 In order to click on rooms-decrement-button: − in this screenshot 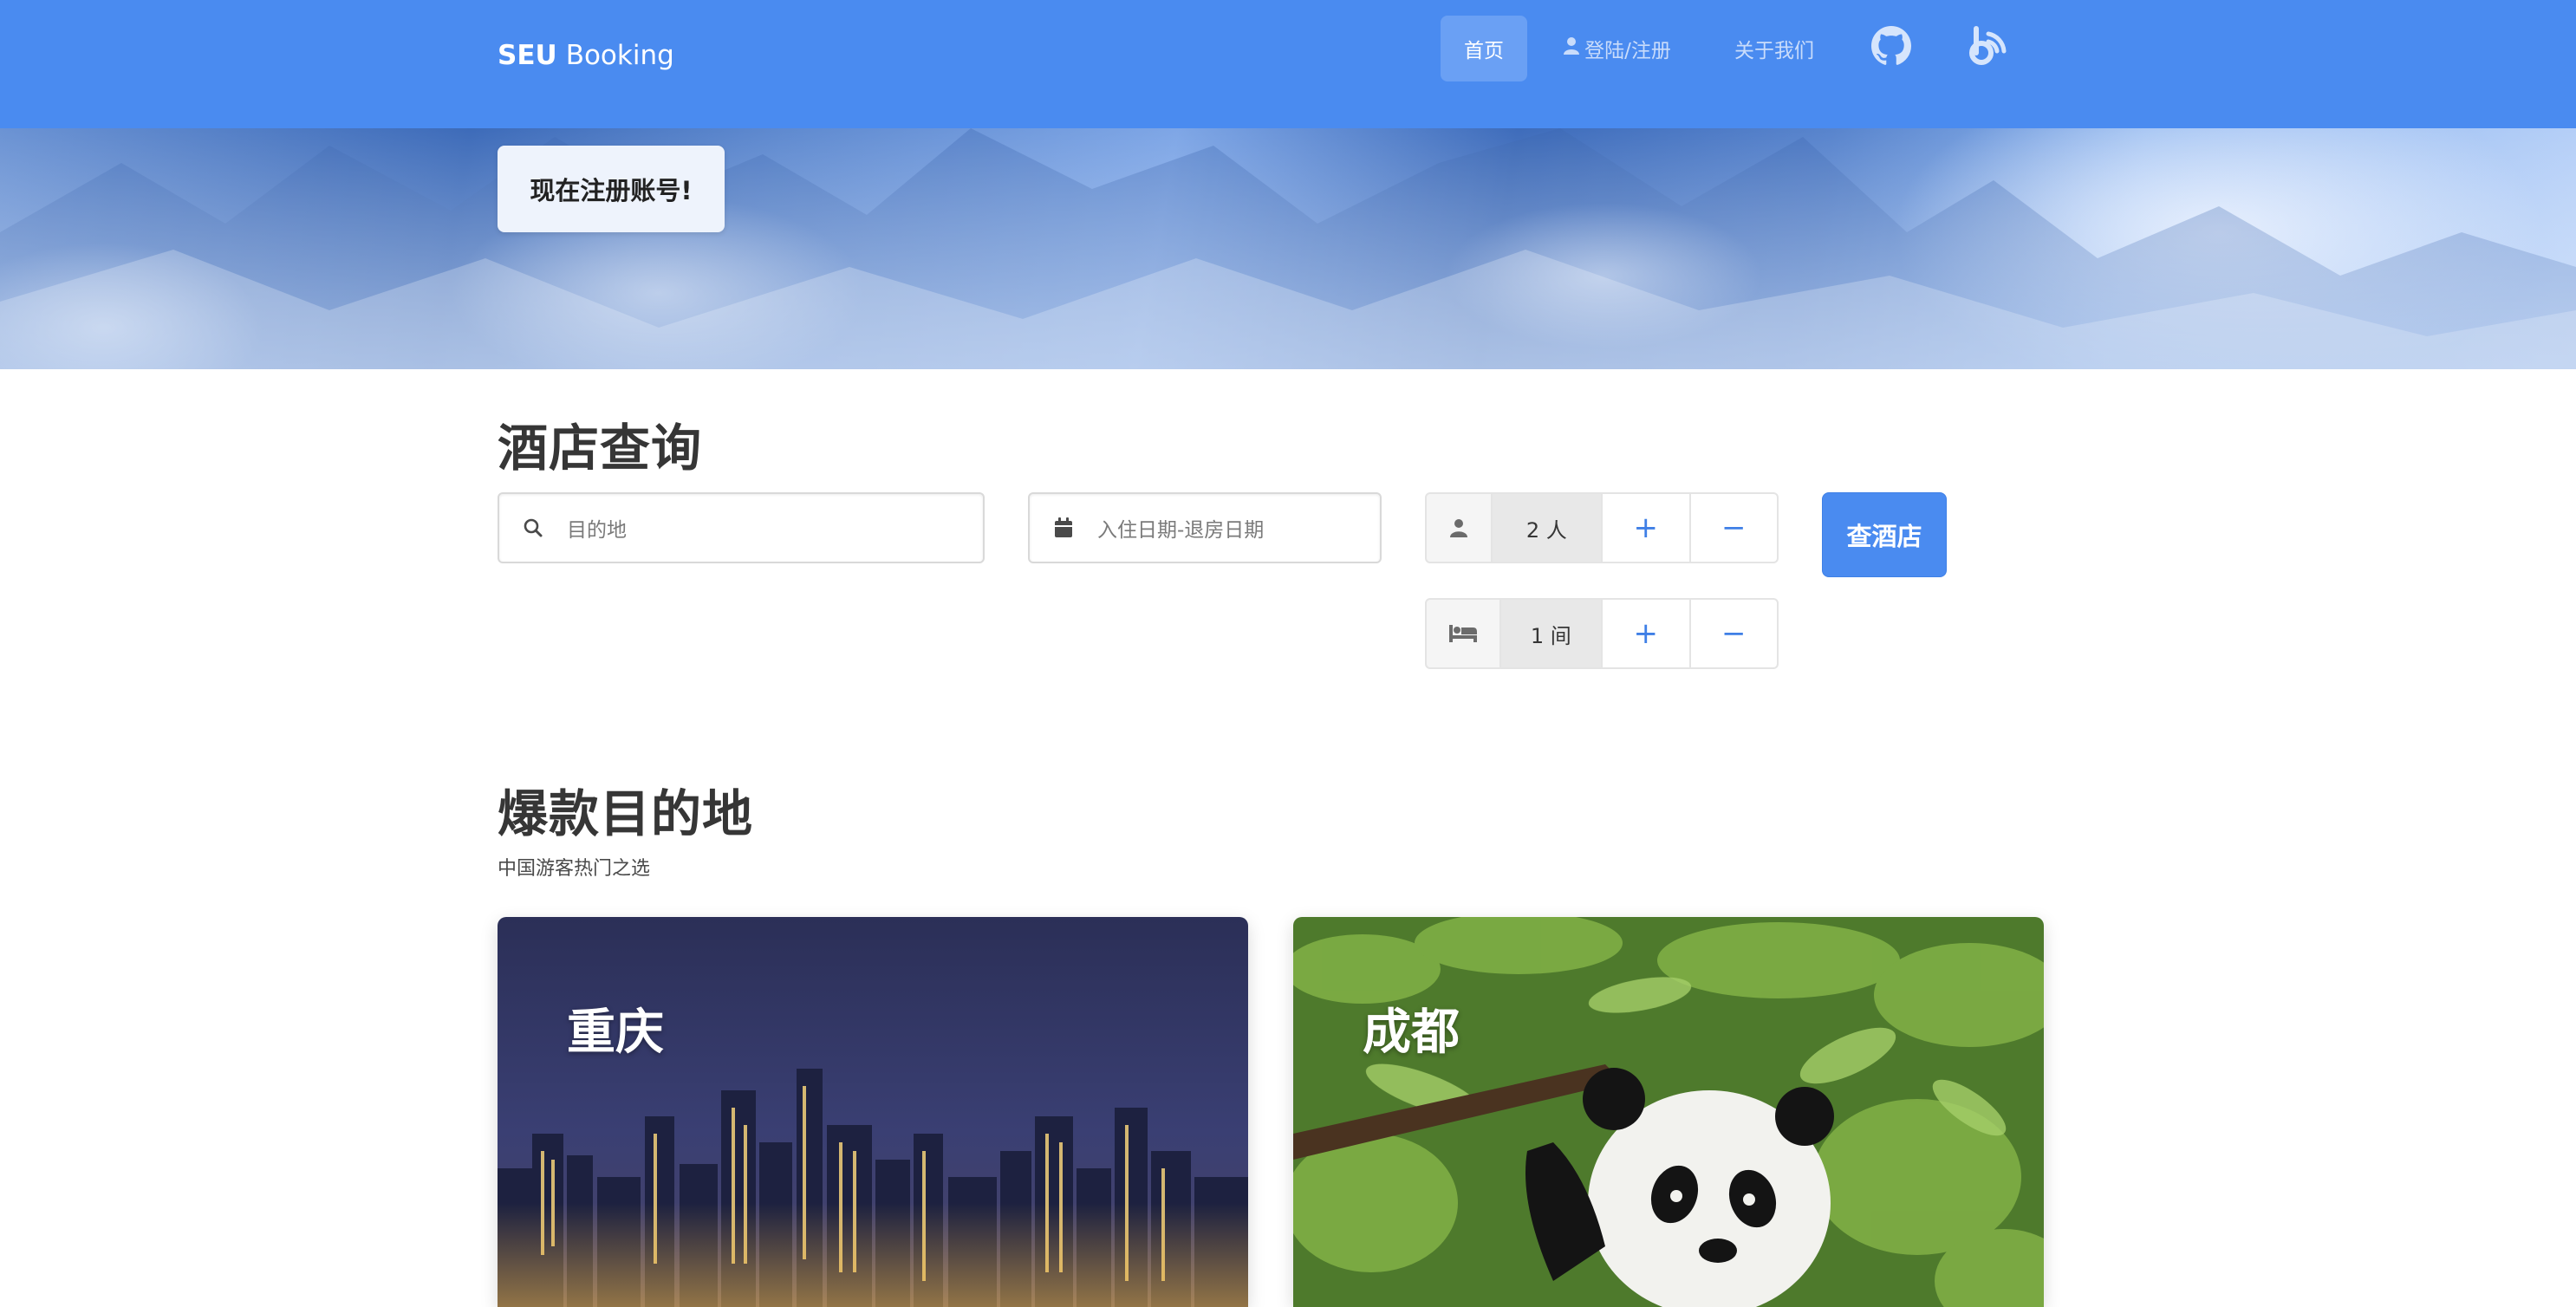, I will do `click(1733, 633)`.